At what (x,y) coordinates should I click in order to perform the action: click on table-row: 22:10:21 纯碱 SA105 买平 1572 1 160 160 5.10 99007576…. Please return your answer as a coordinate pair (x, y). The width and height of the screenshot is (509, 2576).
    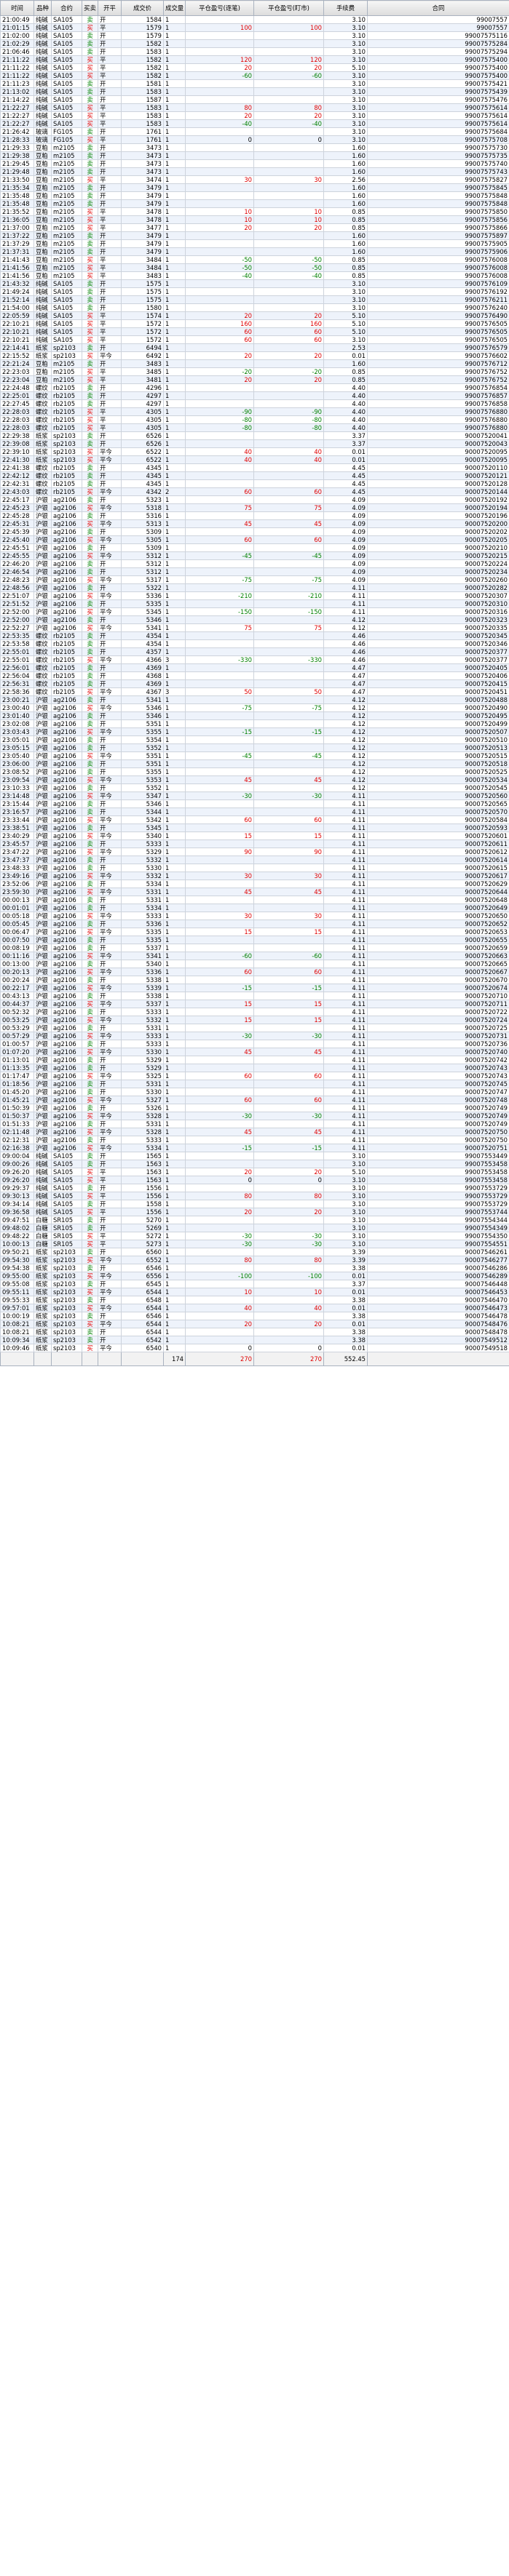
    Looking at the image, I should click on (254, 323).